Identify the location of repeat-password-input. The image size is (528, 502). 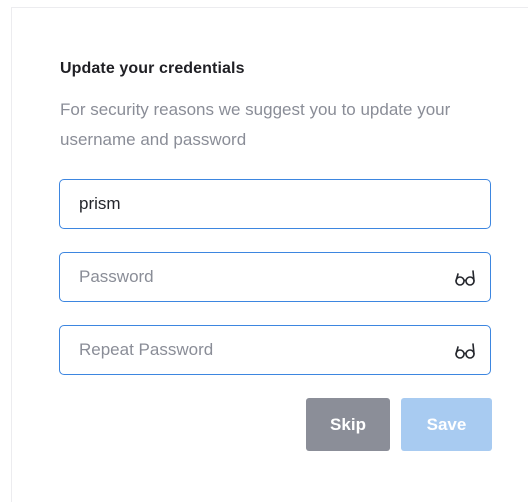
(275, 350).